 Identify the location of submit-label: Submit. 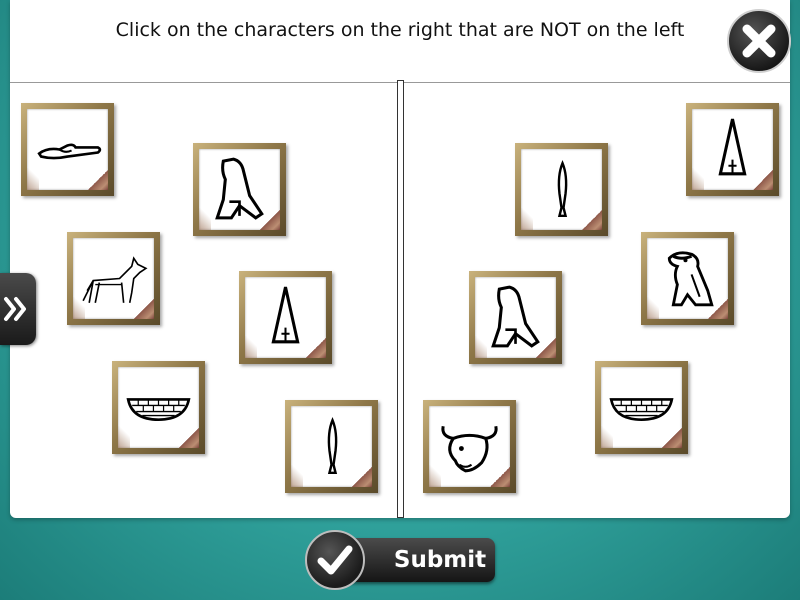
(440, 560).